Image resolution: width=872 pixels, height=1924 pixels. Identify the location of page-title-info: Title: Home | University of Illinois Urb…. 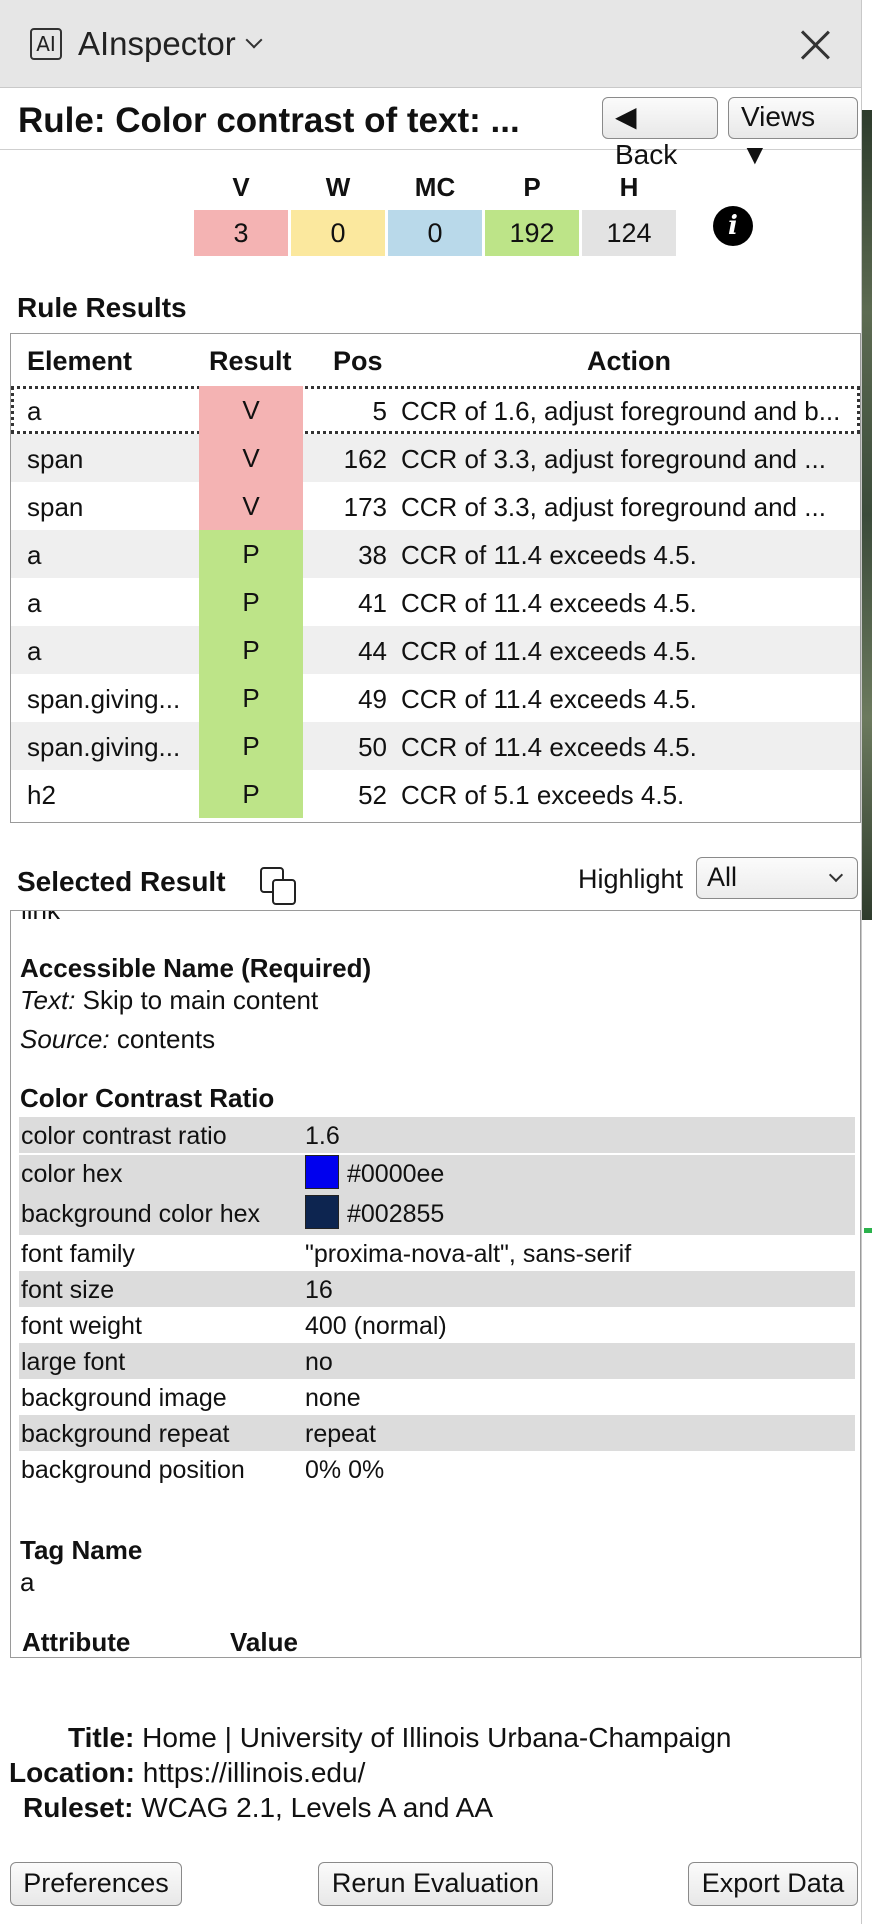
(400, 1737).